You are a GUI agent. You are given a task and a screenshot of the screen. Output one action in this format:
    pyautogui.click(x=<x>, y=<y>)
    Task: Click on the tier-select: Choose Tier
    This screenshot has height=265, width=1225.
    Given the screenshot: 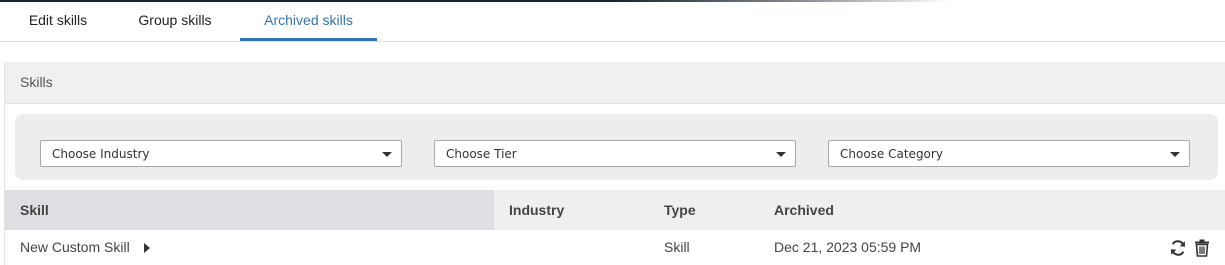 What is the action you would take?
    pyautogui.click(x=615, y=153)
    